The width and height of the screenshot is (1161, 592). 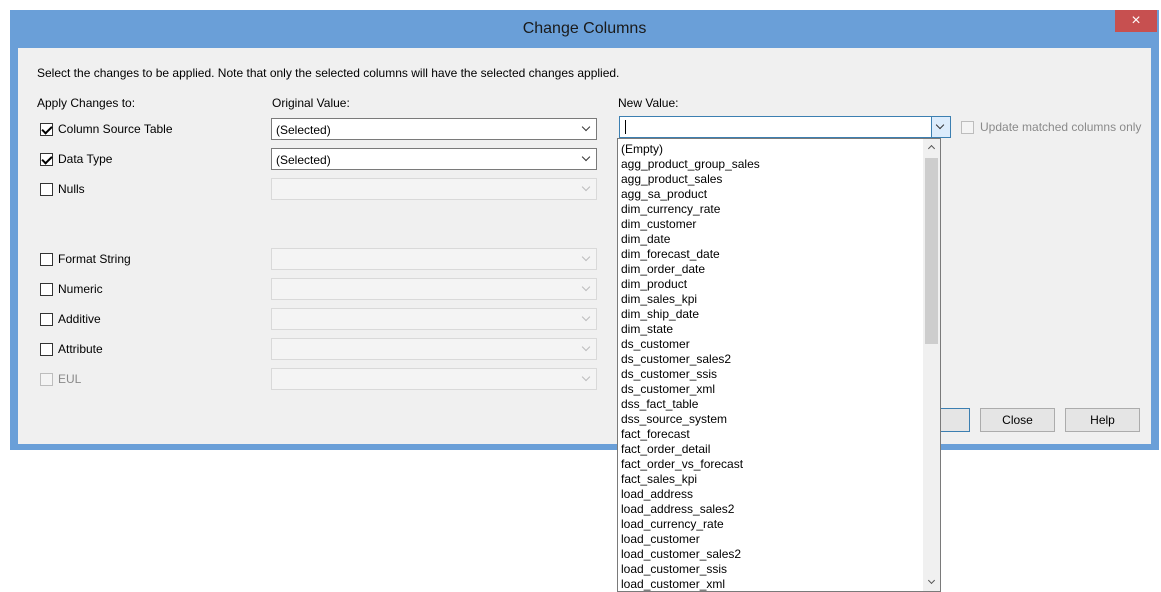 I want to click on dropdown-item: (Empty), so click(x=771, y=149).